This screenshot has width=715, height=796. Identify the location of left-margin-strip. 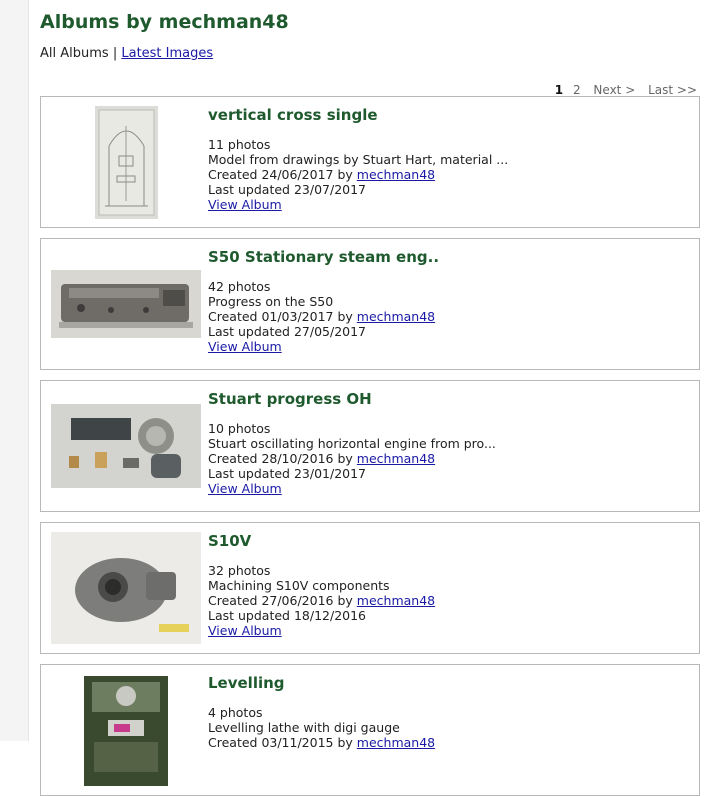
(14, 370).